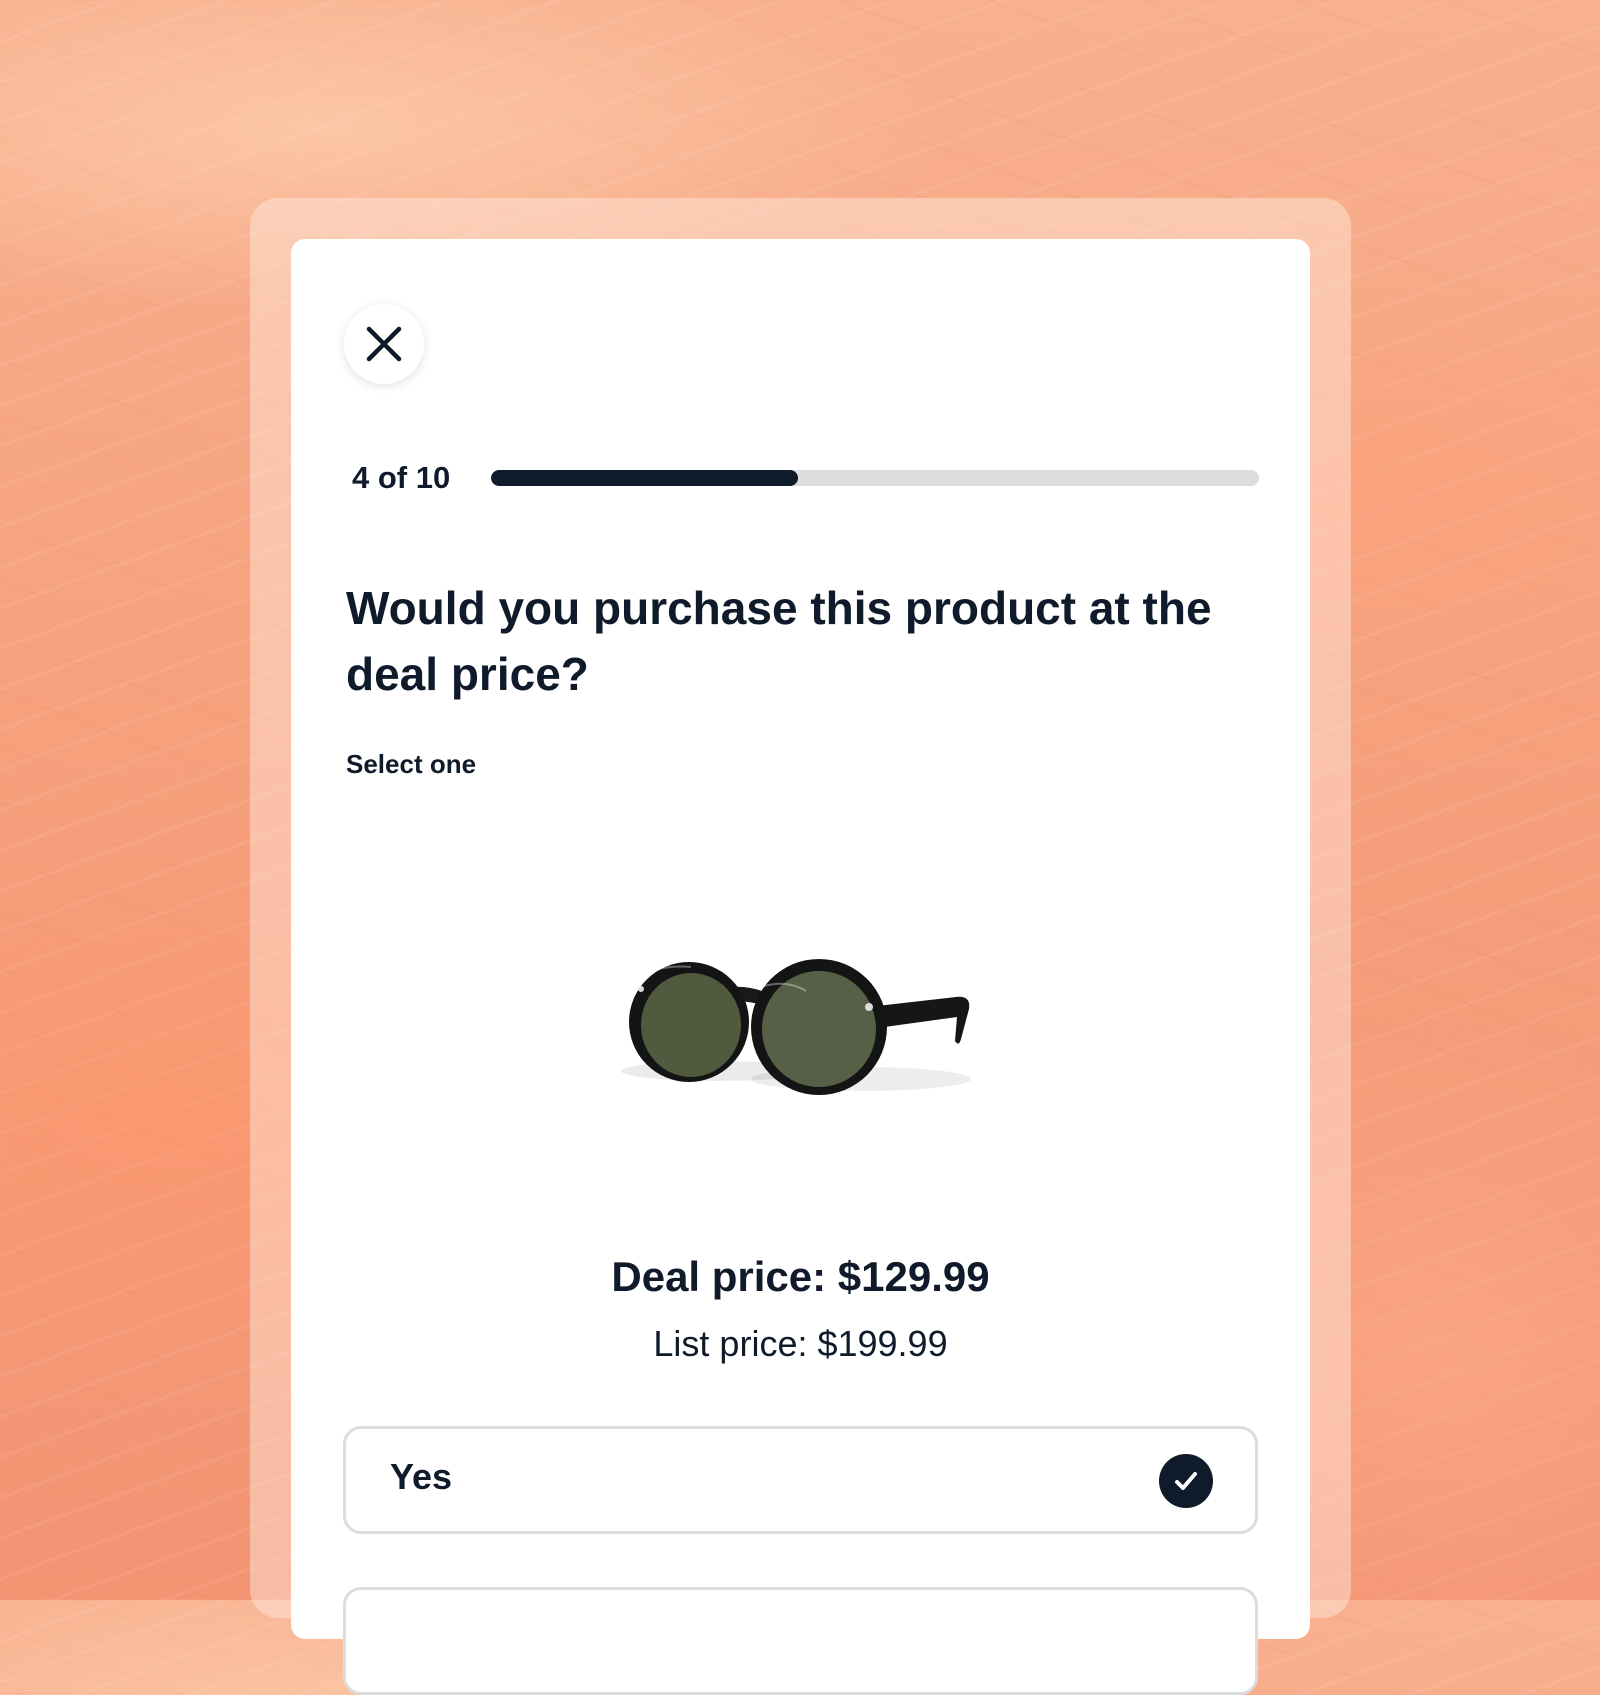 The width and height of the screenshot is (1600, 1695). Describe the element at coordinates (800, 1343) in the screenshot. I see `list-price: List price: $199.99` at that location.